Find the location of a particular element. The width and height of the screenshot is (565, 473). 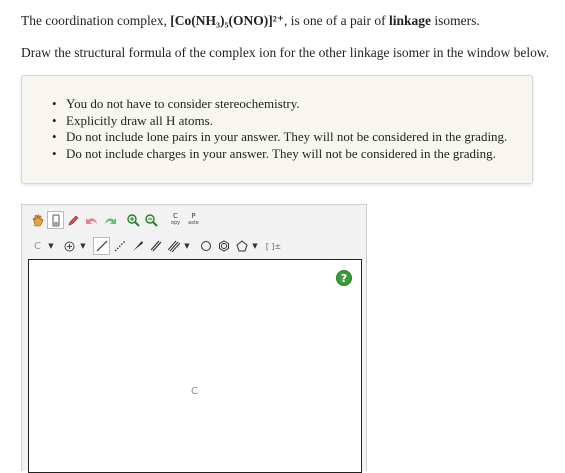

ring-dropdown-icon: ▼ is located at coordinates (255, 246).